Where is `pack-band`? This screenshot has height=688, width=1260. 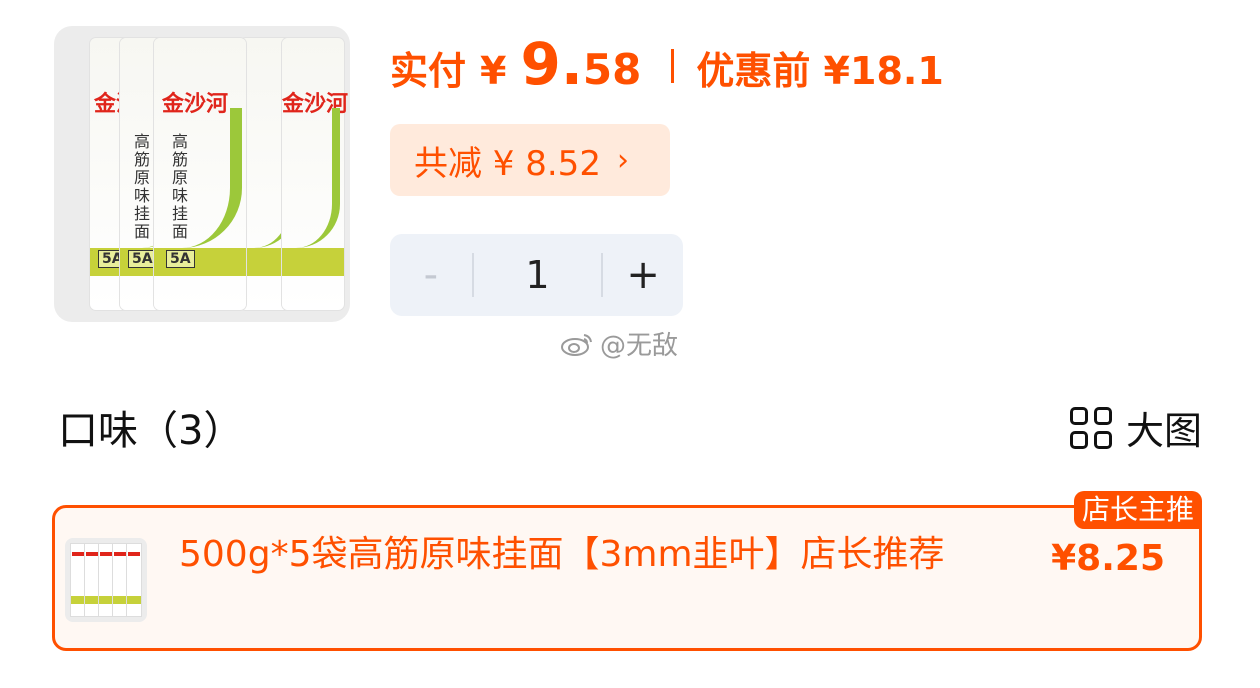 pack-band is located at coordinates (313, 262).